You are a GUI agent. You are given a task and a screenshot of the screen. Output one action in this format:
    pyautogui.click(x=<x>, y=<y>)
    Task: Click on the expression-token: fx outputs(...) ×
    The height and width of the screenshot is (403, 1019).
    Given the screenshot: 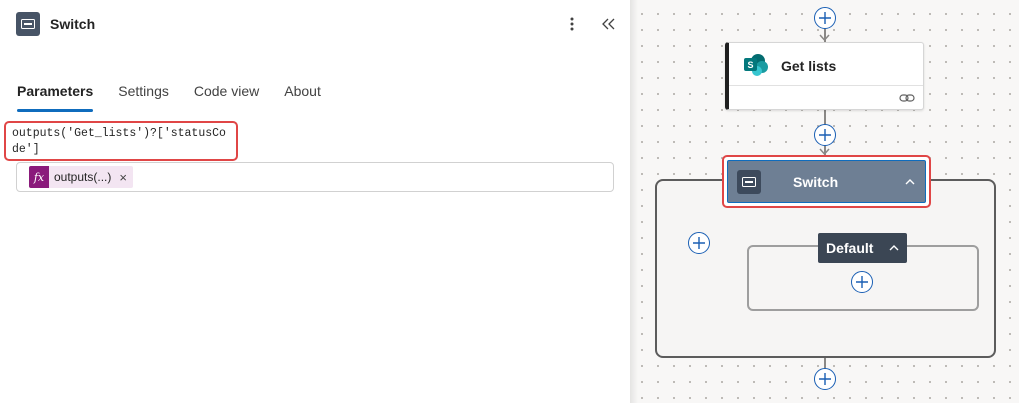 What is the action you would take?
    pyautogui.click(x=81, y=177)
    